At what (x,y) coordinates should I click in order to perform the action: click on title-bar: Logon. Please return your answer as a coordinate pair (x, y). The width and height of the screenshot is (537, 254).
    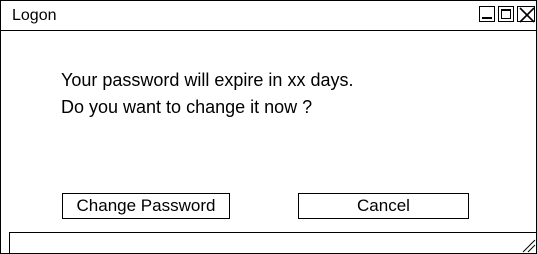
    Looking at the image, I should click on (268, 16).